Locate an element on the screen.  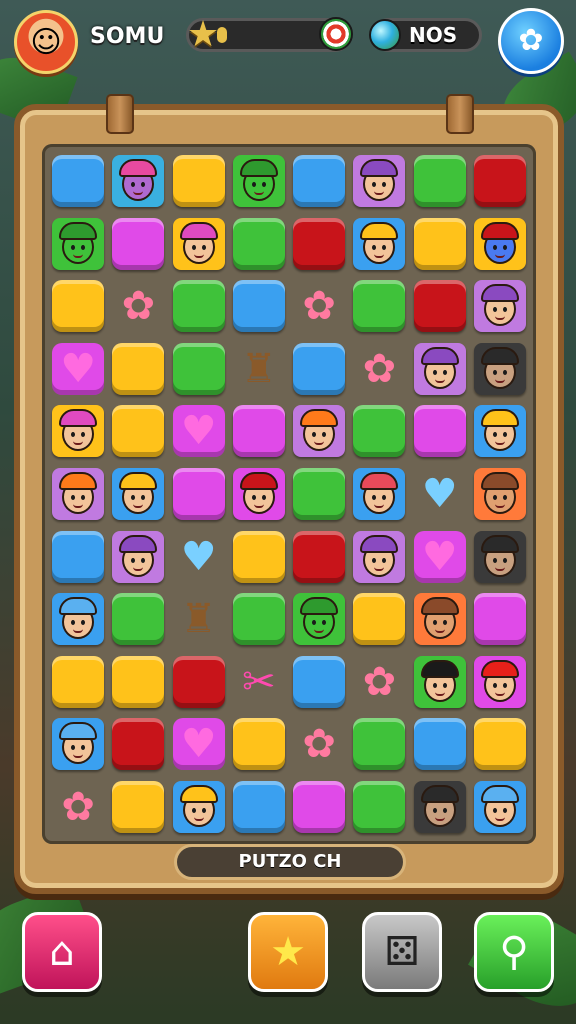
search-button: ⚲ is located at coordinates (514, 952).